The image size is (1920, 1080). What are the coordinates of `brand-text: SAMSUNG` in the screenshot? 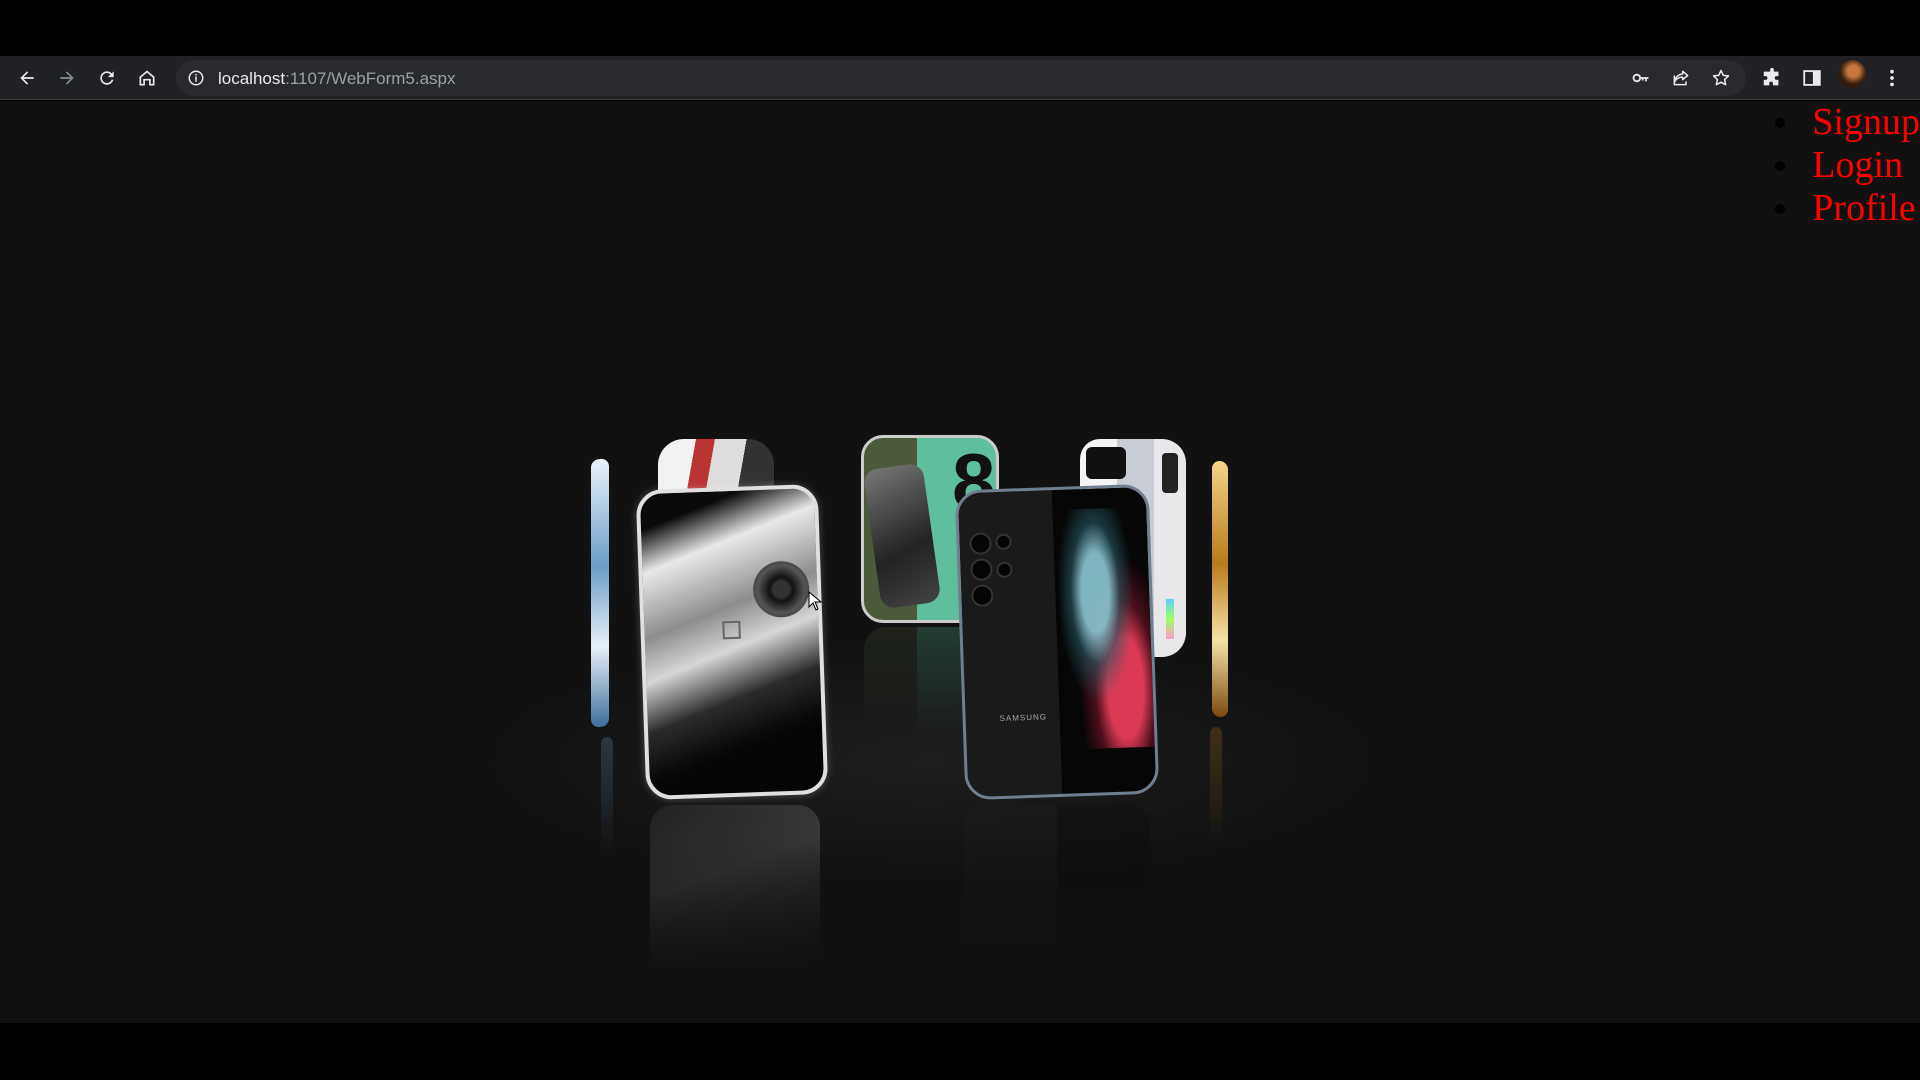 It's located at (1023, 718).